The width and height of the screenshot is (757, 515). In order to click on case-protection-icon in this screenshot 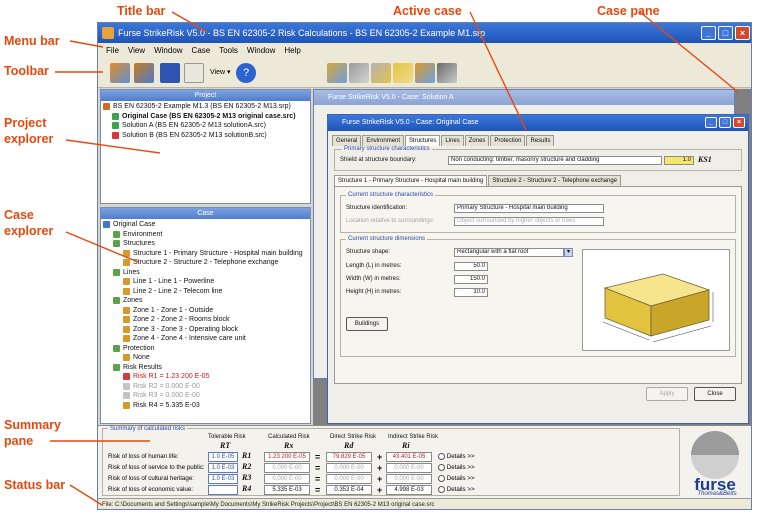, I will do `click(403, 73)`.